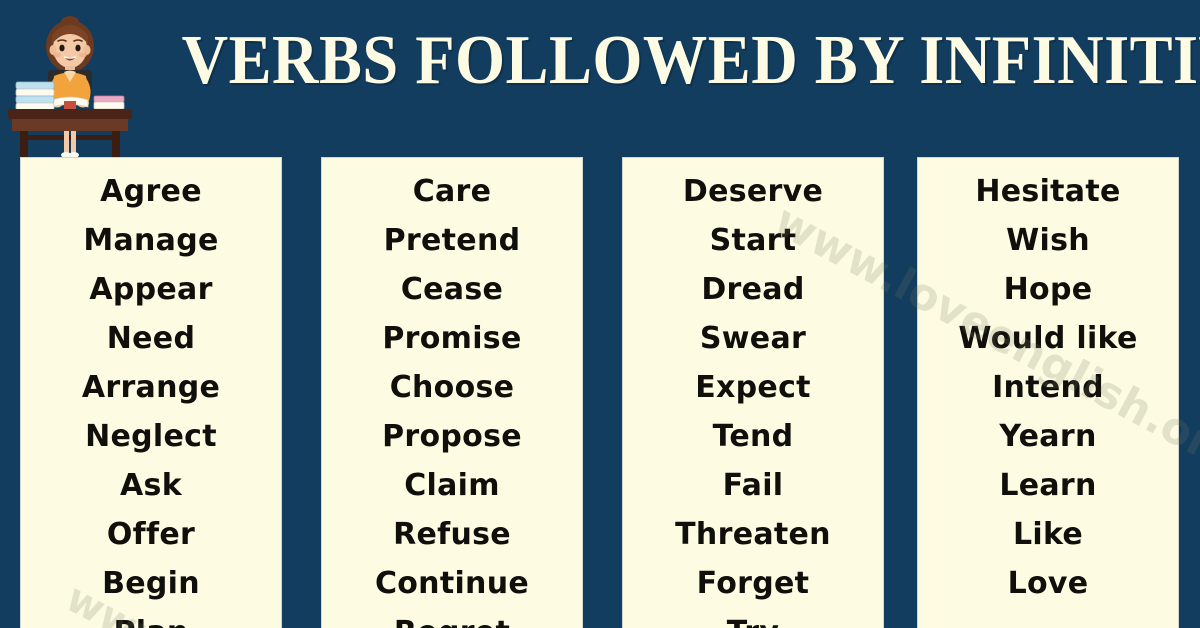 The width and height of the screenshot is (1200, 628). What do you see at coordinates (151, 485) in the screenshot?
I see `verb-item: Ask` at bounding box center [151, 485].